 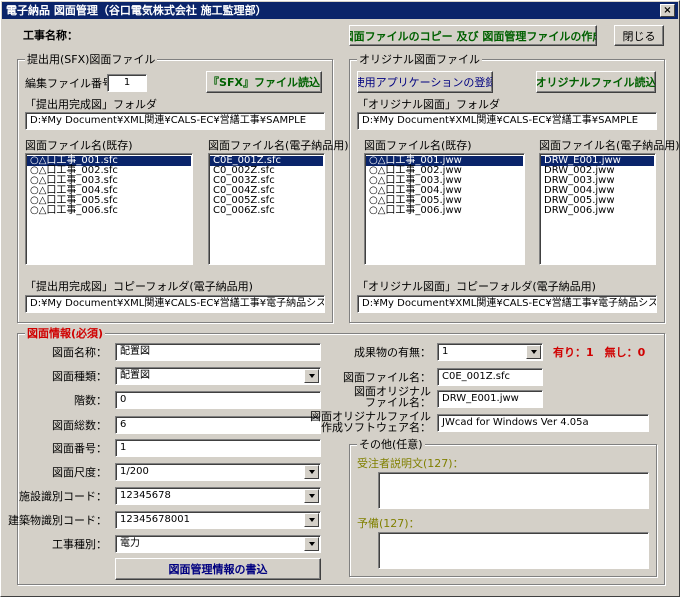 What do you see at coordinates (127, 83) in the screenshot?
I see `edit-file-number-input: 1` at bounding box center [127, 83].